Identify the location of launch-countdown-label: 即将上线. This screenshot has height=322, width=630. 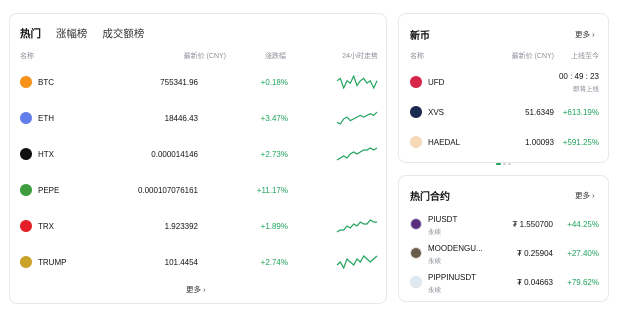
(586, 89).